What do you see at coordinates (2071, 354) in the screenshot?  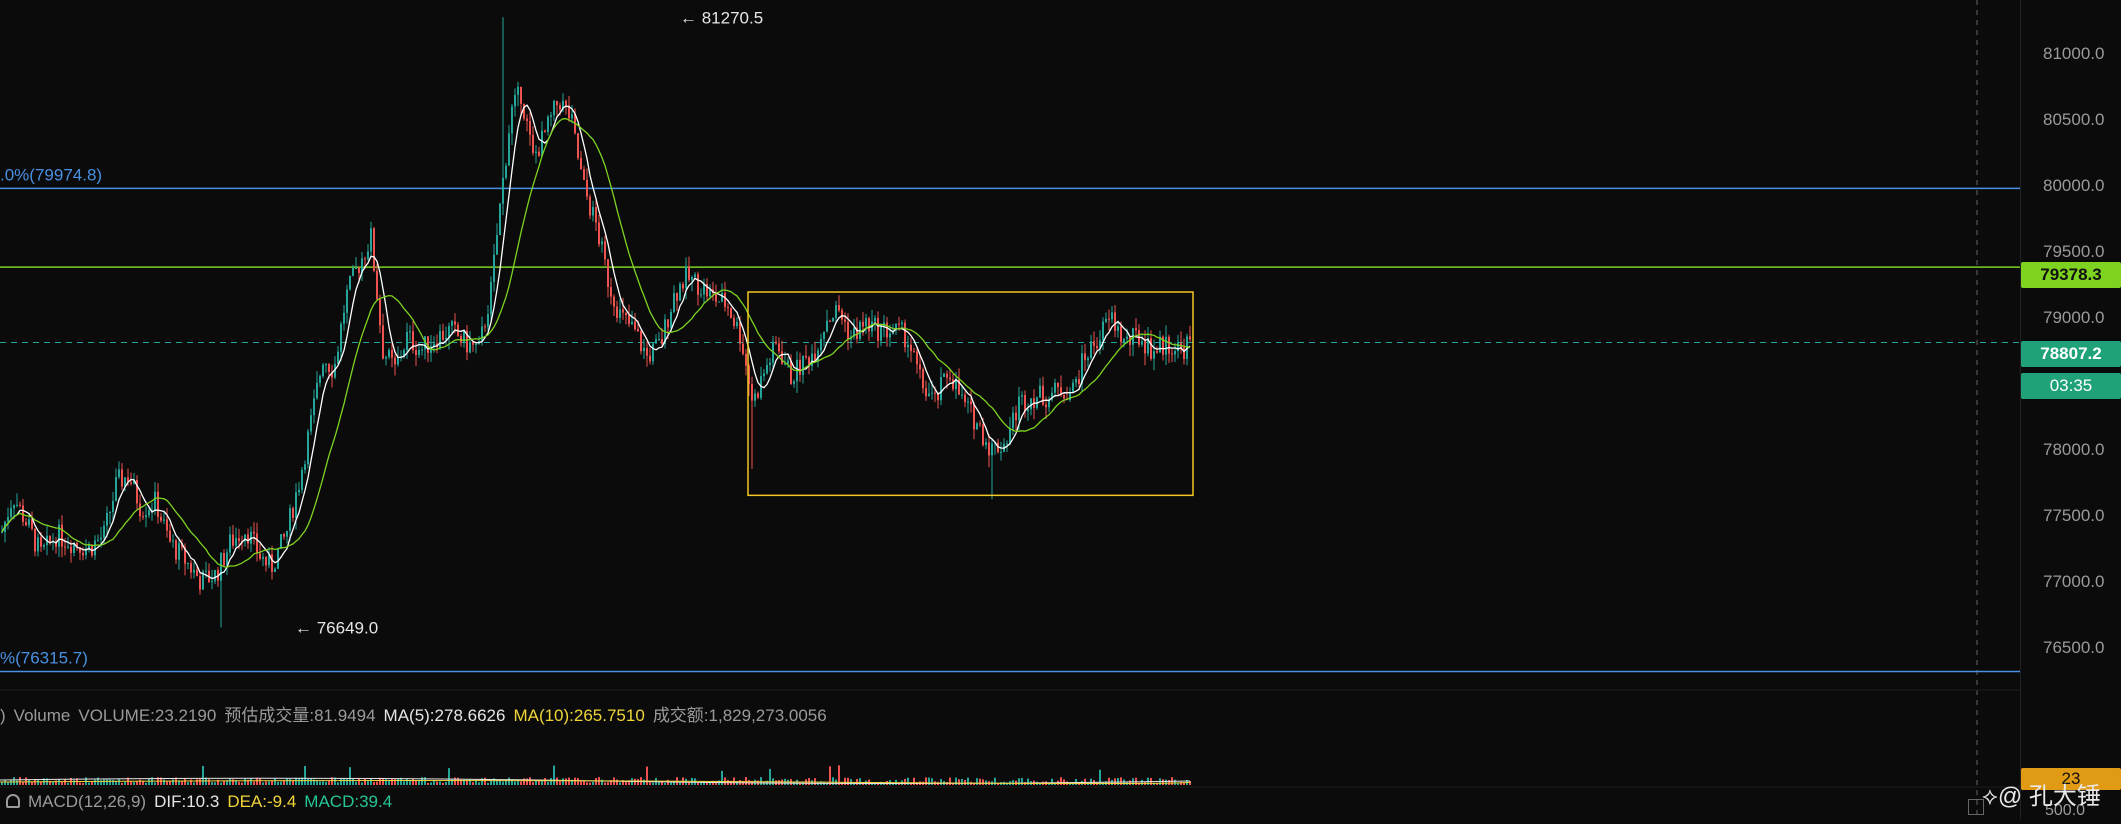 I see `current-price-tag: 78807.2` at bounding box center [2071, 354].